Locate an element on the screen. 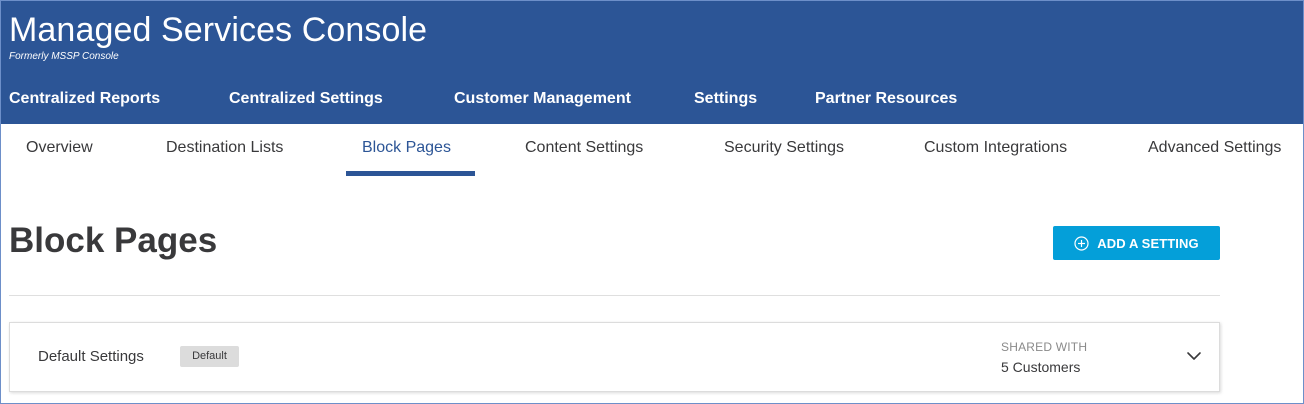 Image resolution: width=1304 pixels, height=404 pixels. topnav-partner-resources: Partner Resources is located at coordinates (886, 99).